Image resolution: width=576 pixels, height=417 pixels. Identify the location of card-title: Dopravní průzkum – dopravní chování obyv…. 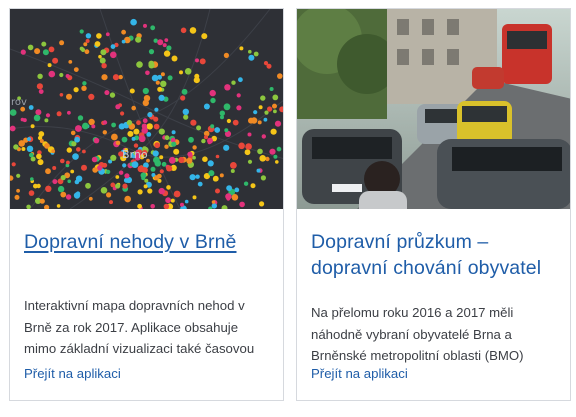
(433, 255).